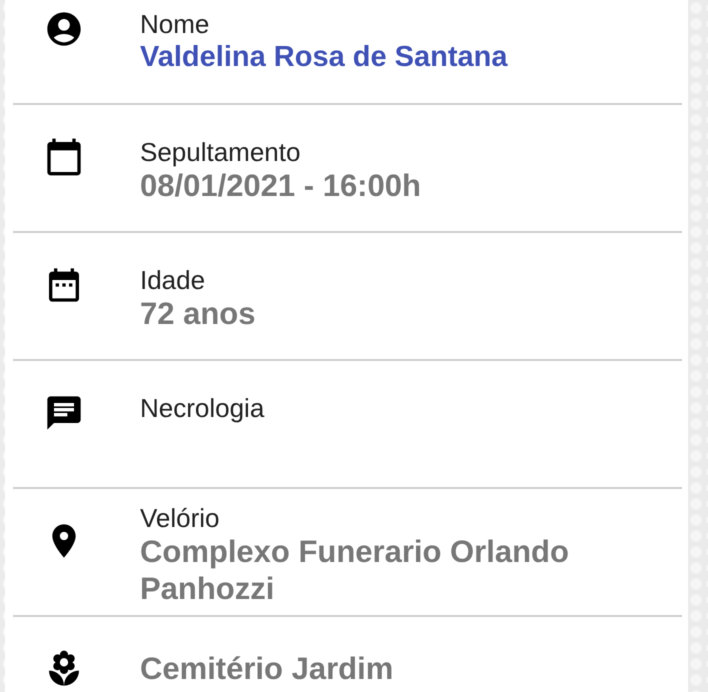 This screenshot has width=708, height=692. Describe the element at coordinates (324, 57) in the screenshot. I see `field-value: Valdelina Rosa de Santana` at that location.